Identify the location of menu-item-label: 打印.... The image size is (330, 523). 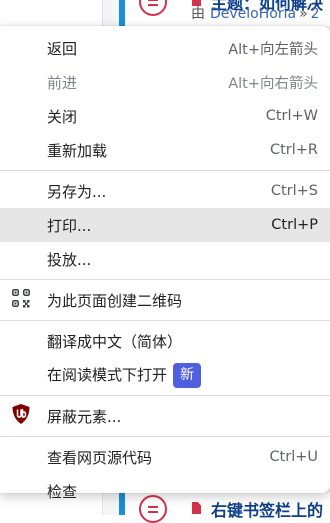
(69, 225).